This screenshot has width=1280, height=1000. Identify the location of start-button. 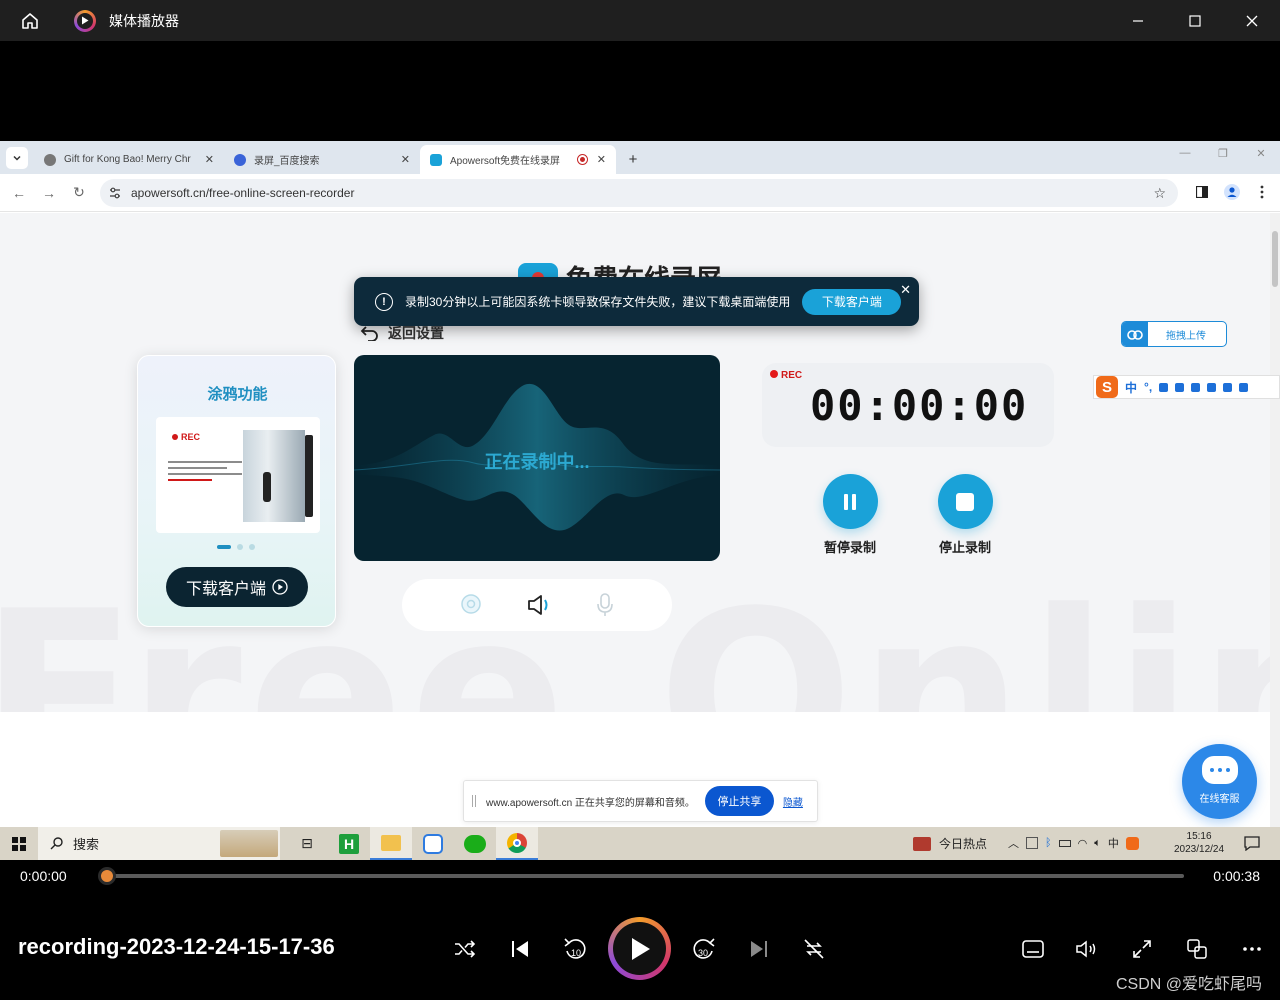
(19, 843).